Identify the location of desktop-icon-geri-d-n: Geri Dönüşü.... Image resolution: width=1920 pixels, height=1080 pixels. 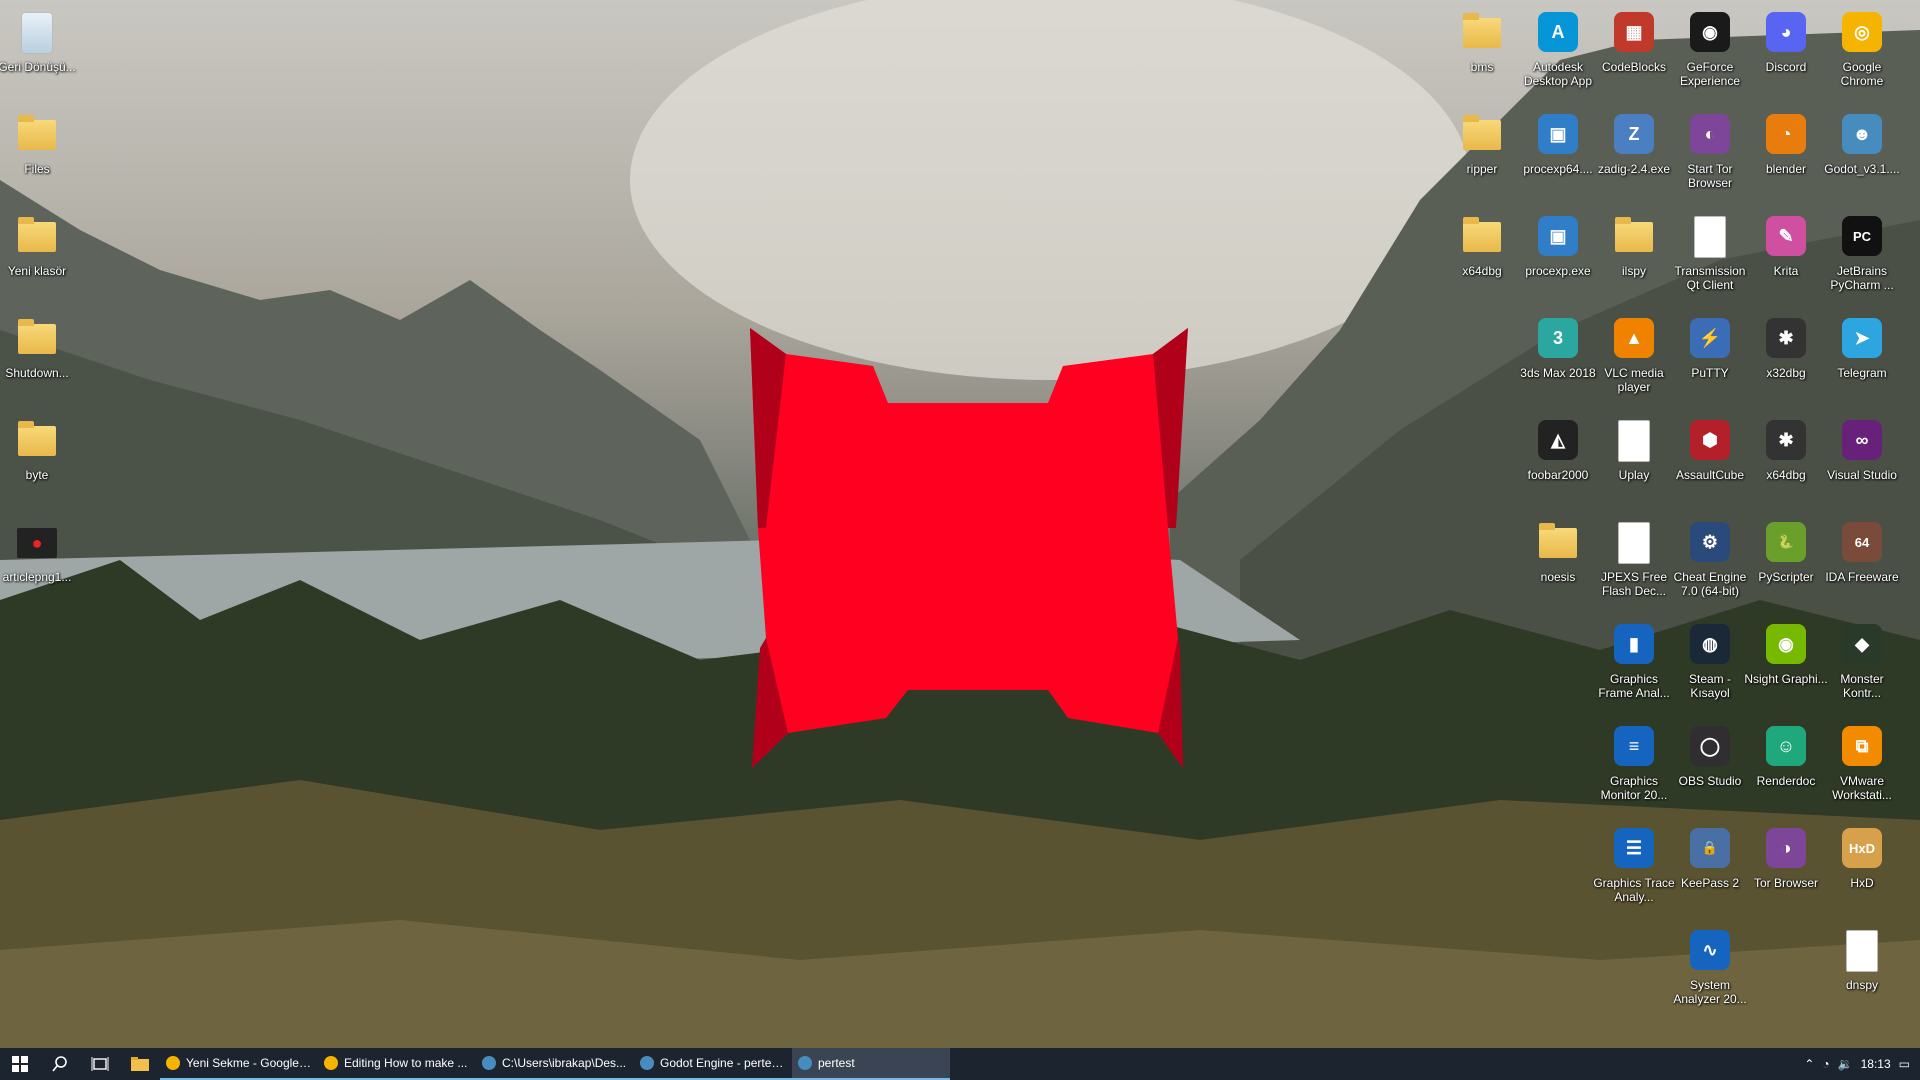
(39, 54).